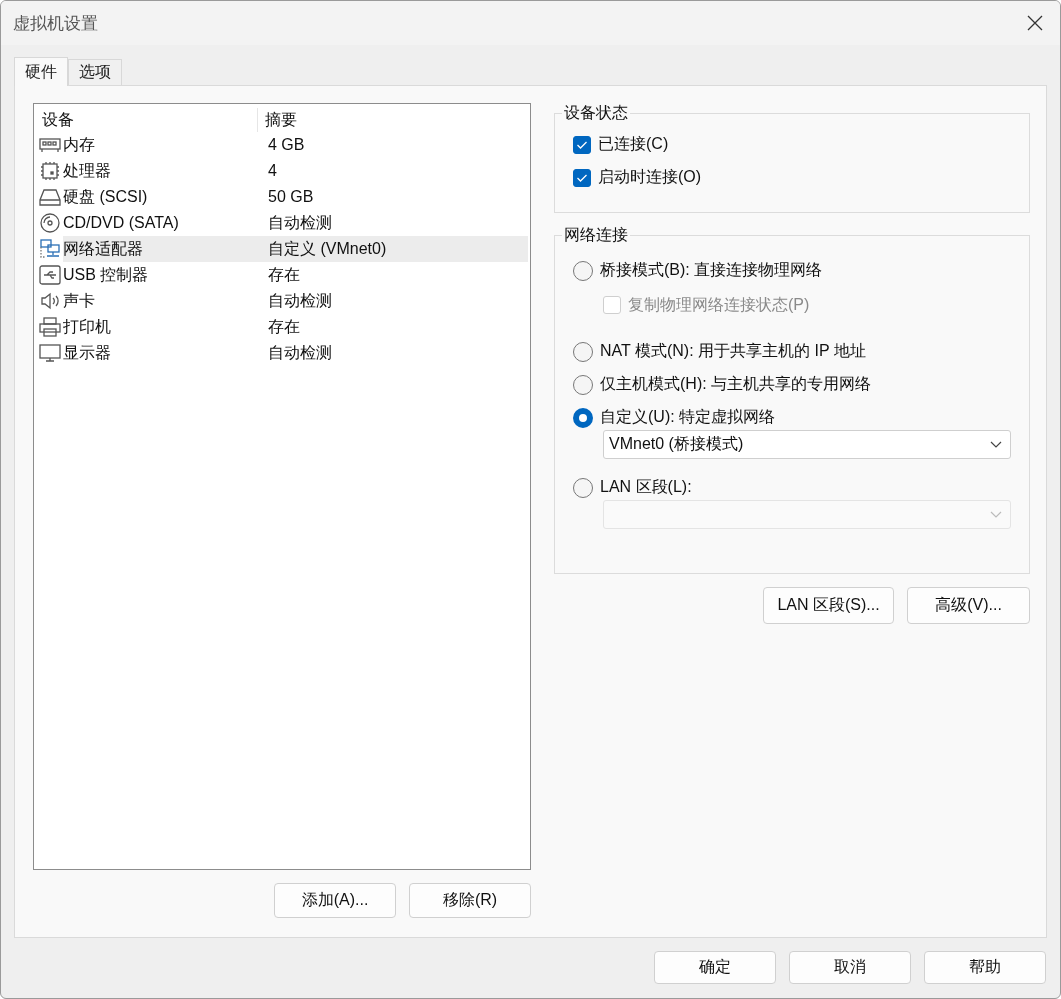  Describe the element at coordinates (50, 171) in the screenshot. I see `chip-icon` at that location.